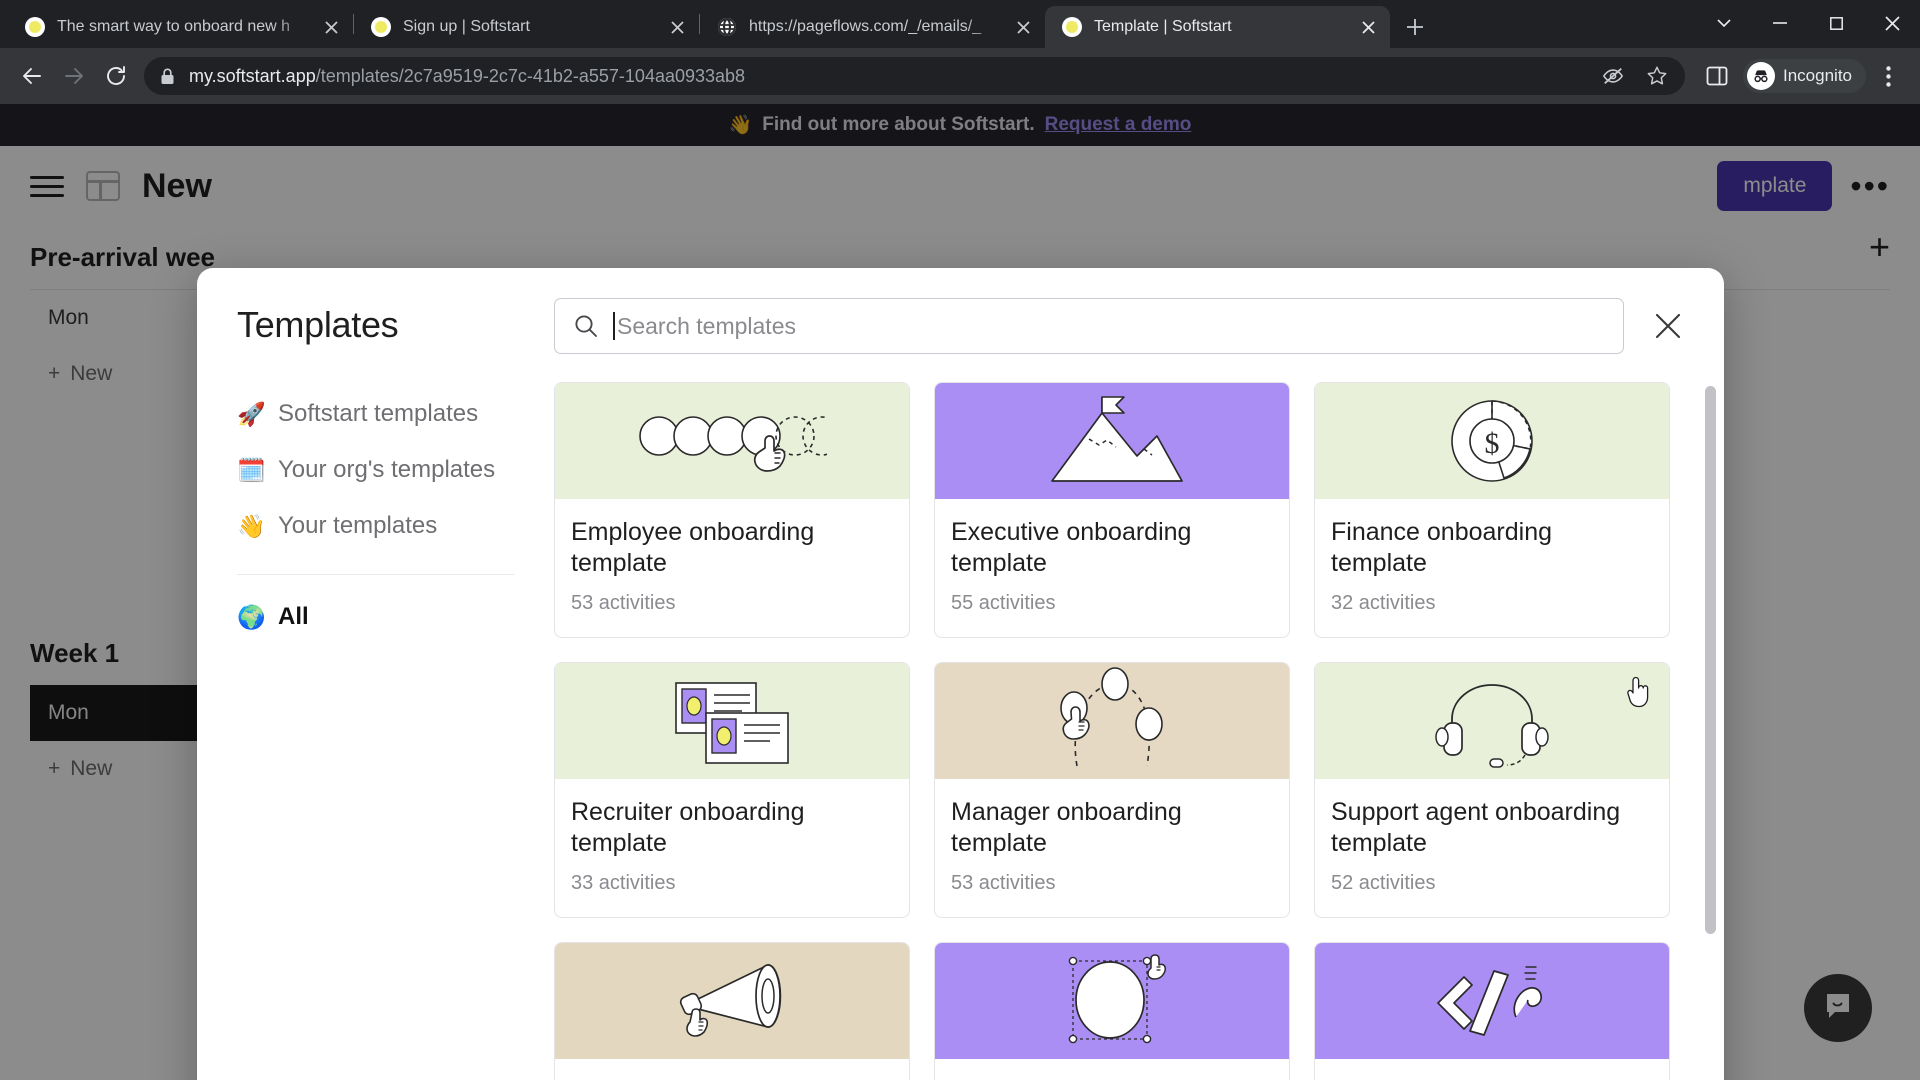 This screenshot has width=1920, height=1080. Describe the element at coordinates (1089, 326) in the screenshot. I see `search-input: Search templates` at that location.